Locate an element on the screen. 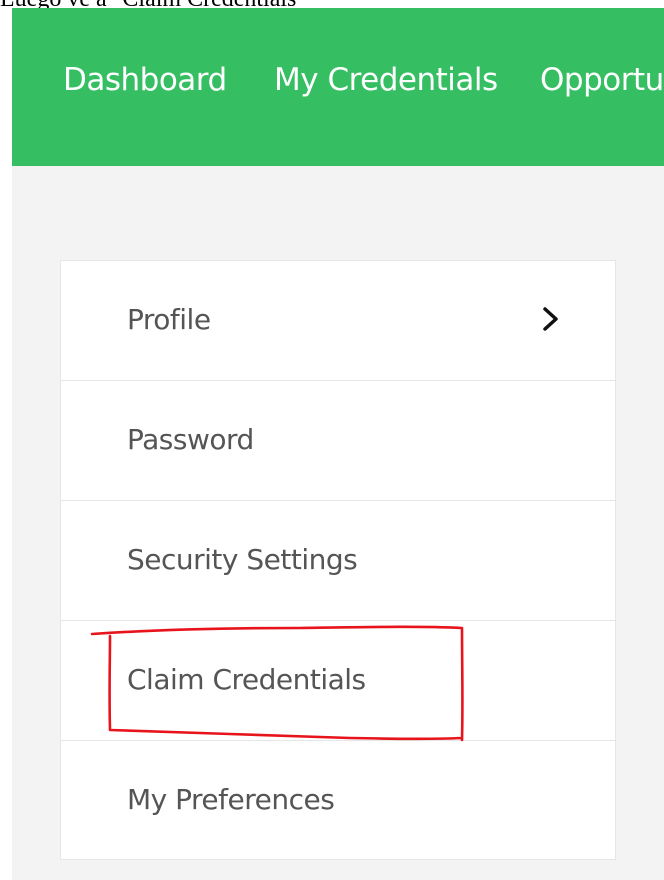 The width and height of the screenshot is (664, 880). chevron-right-icon is located at coordinates (550, 319).